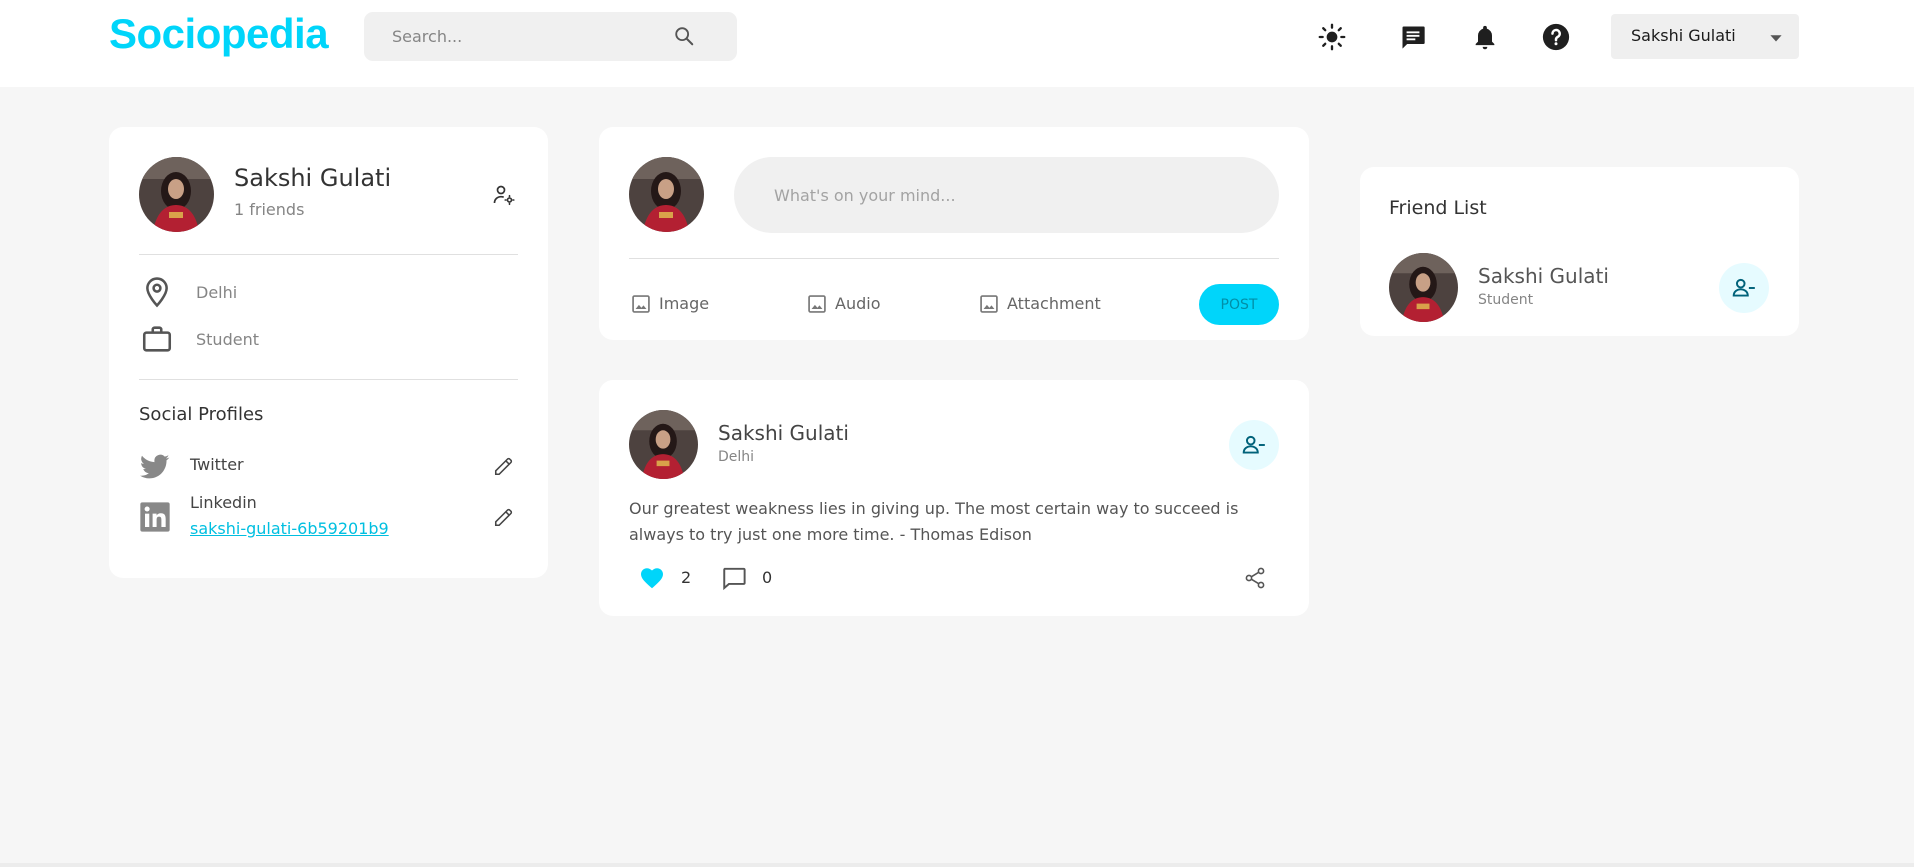 This screenshot has width=1914, height=867. Describe the element at coordinates (1776, 38) in the screenshot. I see `caret-down-icon` at that location.